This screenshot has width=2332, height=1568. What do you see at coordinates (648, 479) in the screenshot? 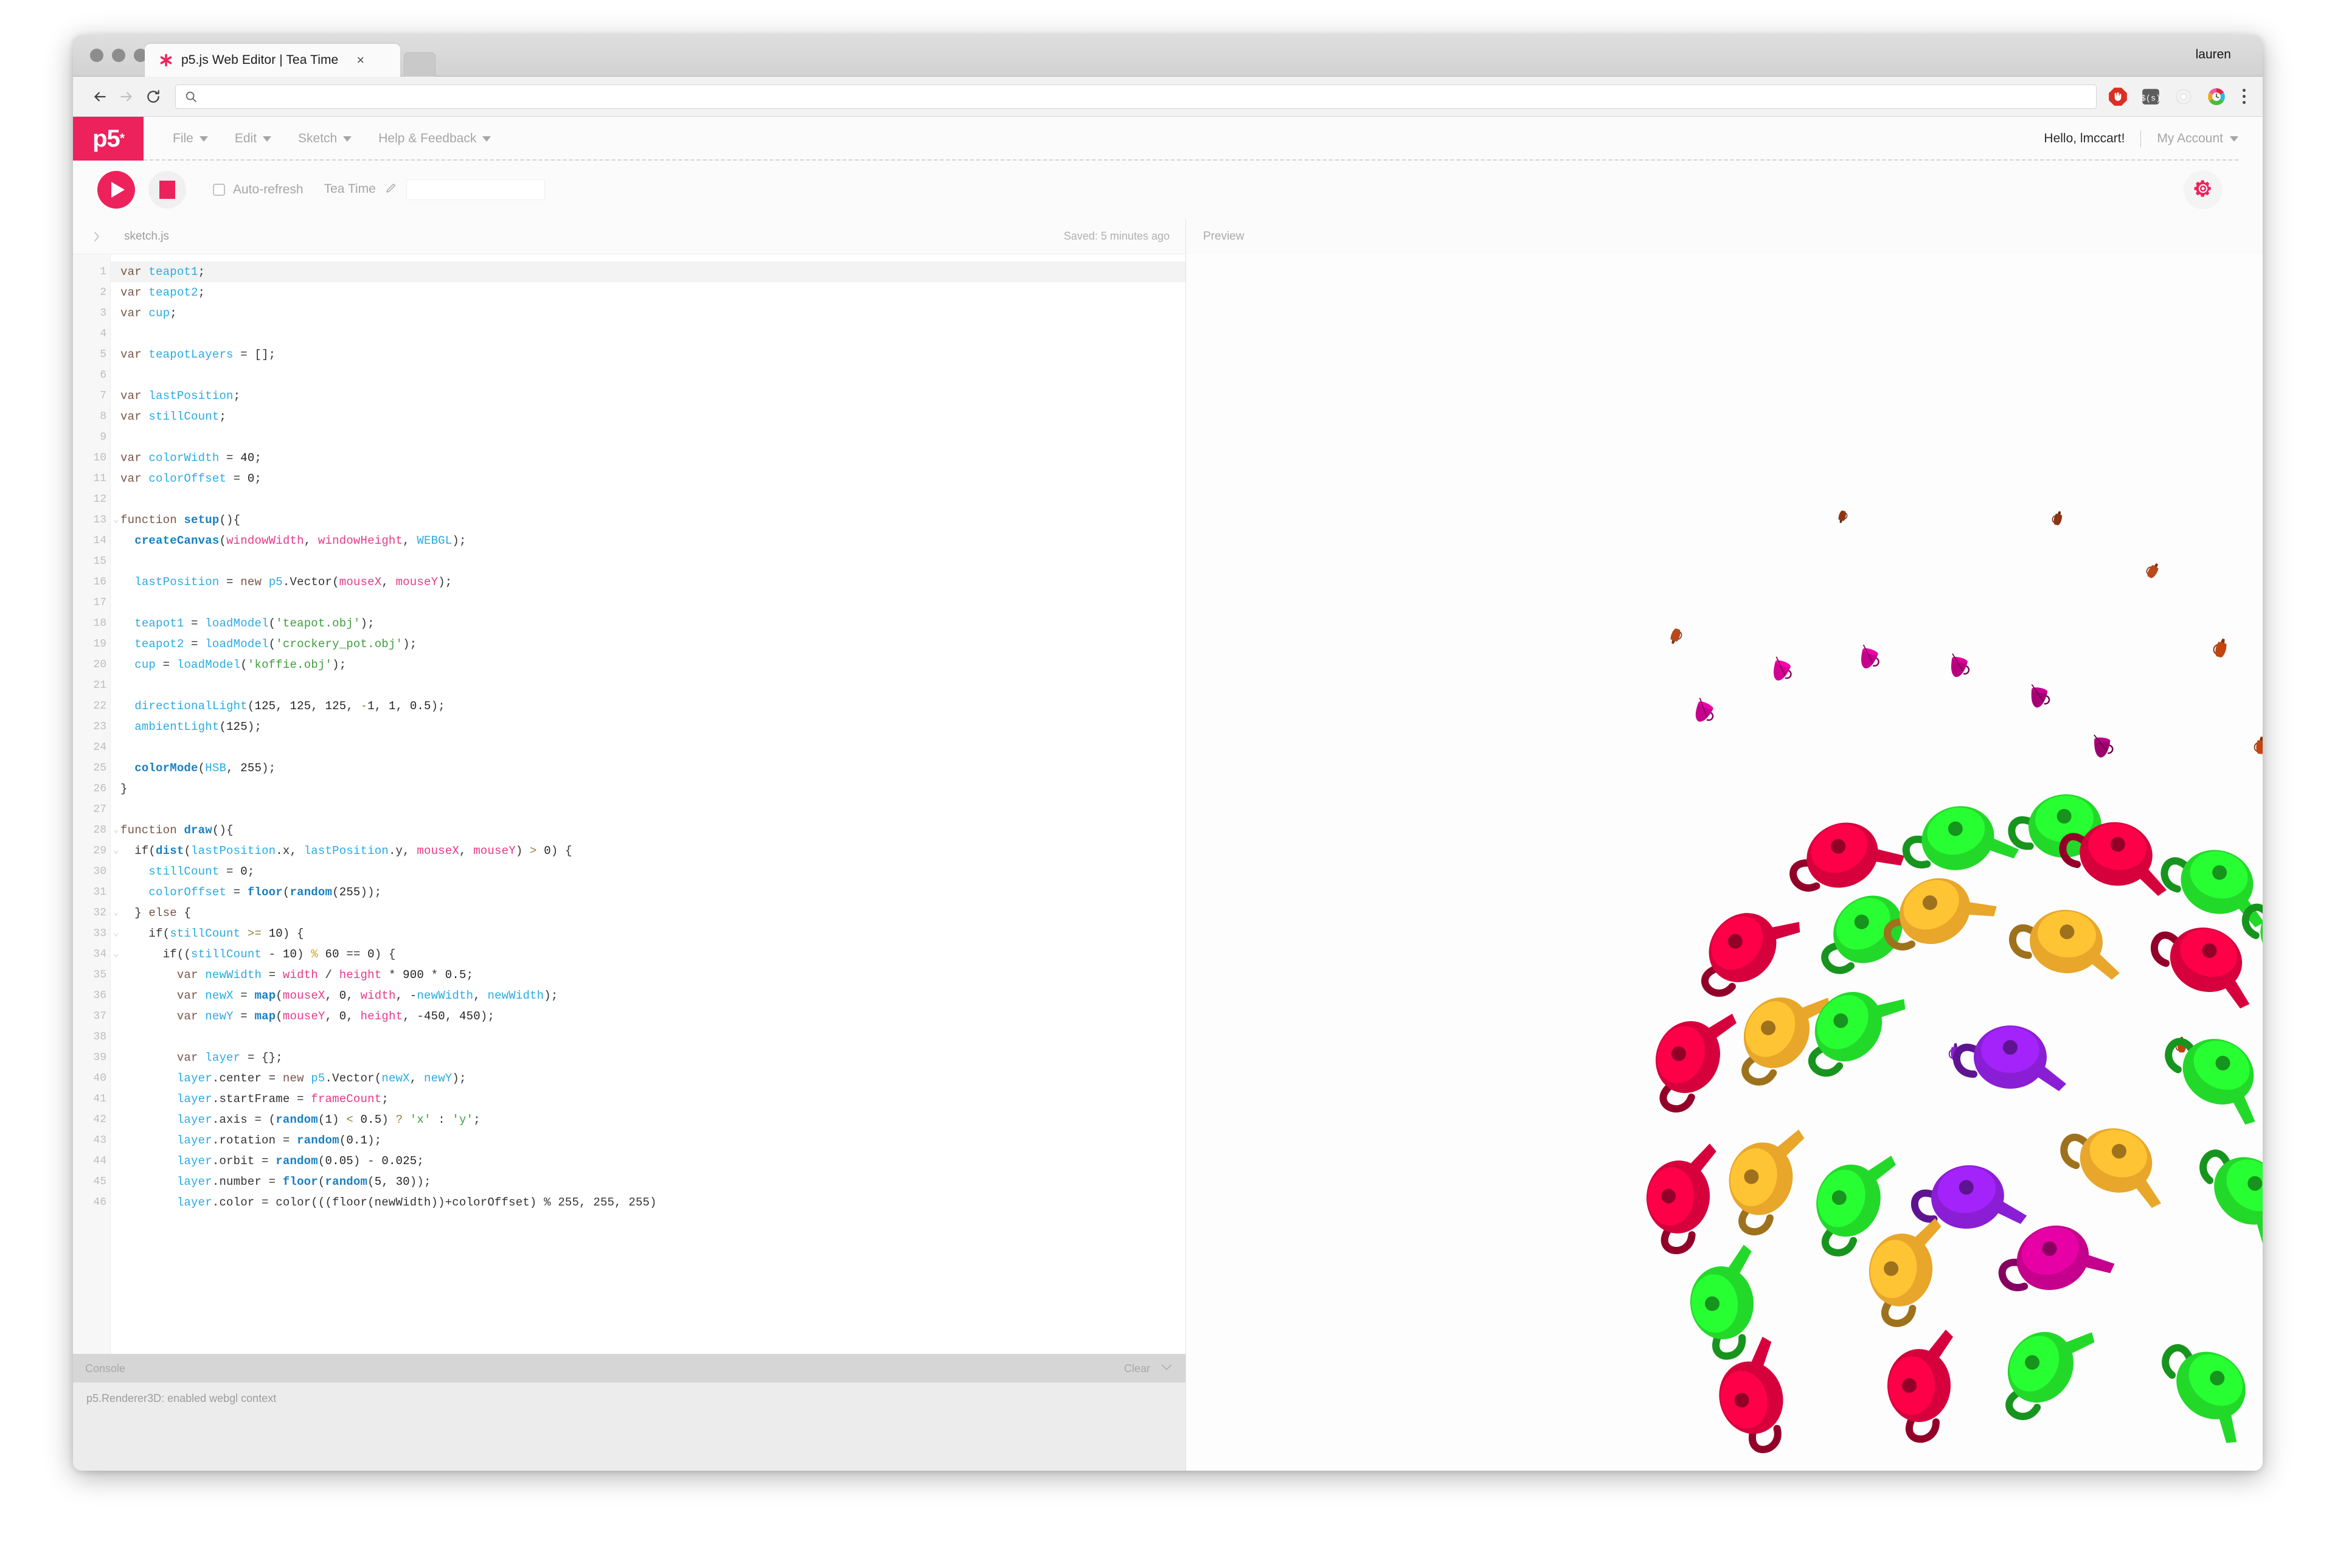
I see `code-line: var colorOffset = 0;` at bounding box center [648, 479].